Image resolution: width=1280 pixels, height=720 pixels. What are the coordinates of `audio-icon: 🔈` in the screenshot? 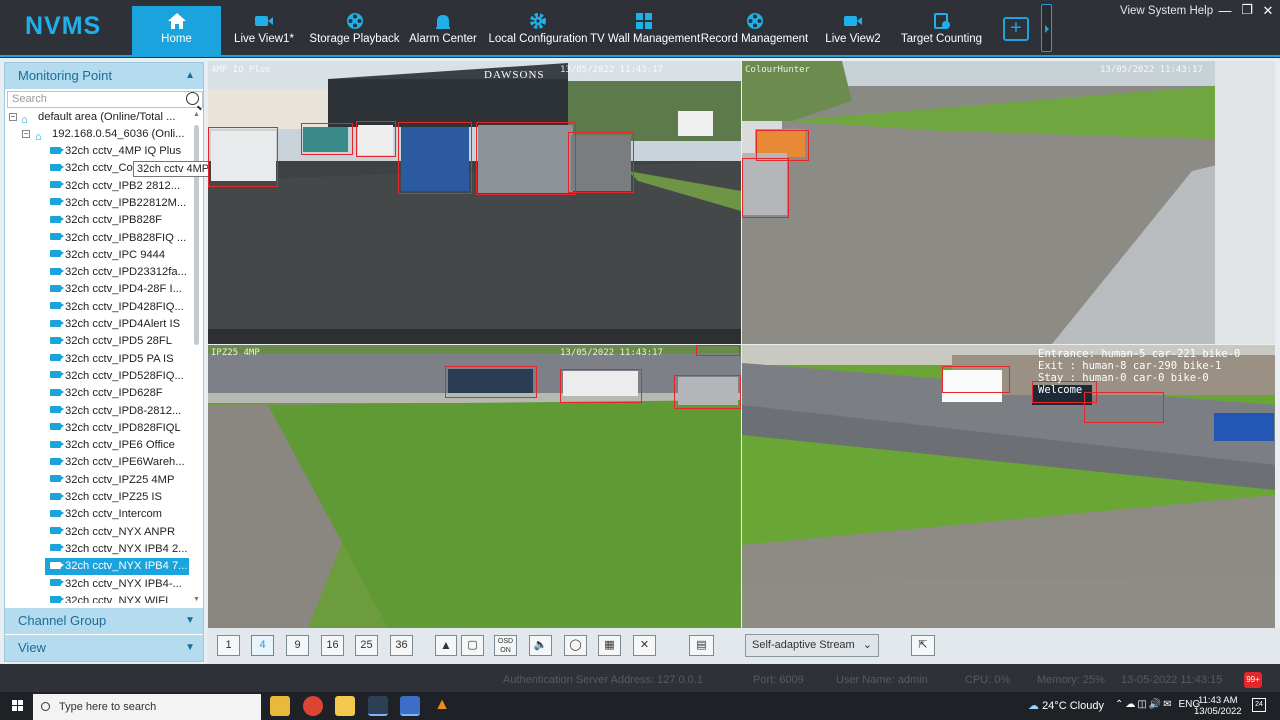 It's located at (540, 645).